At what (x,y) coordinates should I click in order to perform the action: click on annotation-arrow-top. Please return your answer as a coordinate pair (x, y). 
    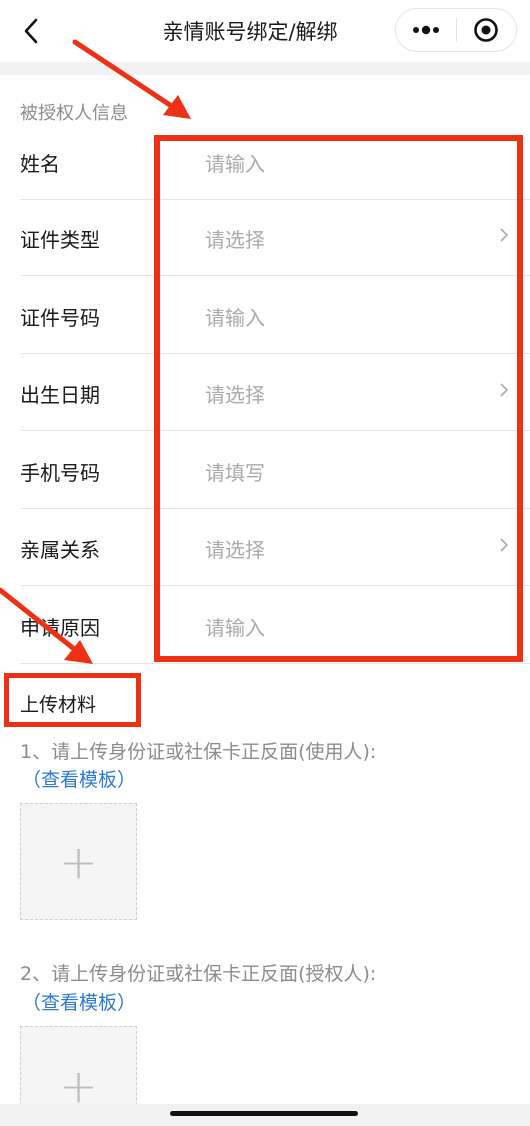
    Looking at the image, I should click on (131, 79).